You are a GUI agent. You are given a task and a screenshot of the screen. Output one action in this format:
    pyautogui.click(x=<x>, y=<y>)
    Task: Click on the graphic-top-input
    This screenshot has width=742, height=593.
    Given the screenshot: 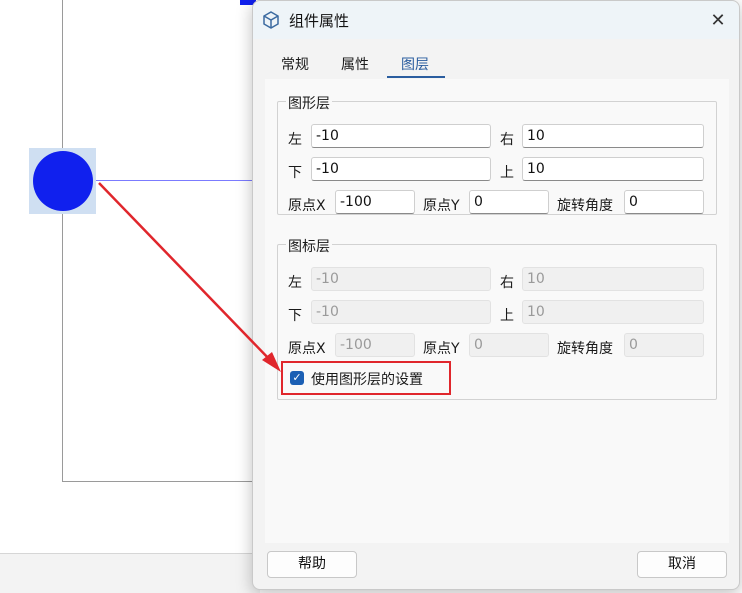 What is the action you would take?
    pyautogui.click(x=613, y=169)
    